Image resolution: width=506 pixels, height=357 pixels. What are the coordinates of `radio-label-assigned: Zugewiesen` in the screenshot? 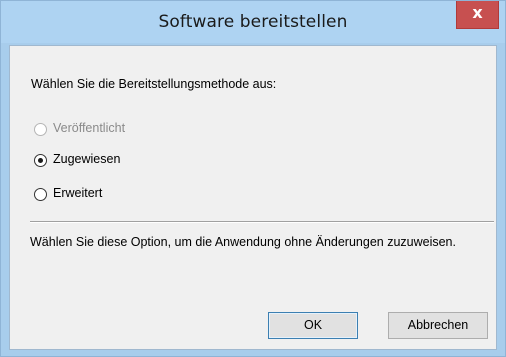 It's located at (86, 159).